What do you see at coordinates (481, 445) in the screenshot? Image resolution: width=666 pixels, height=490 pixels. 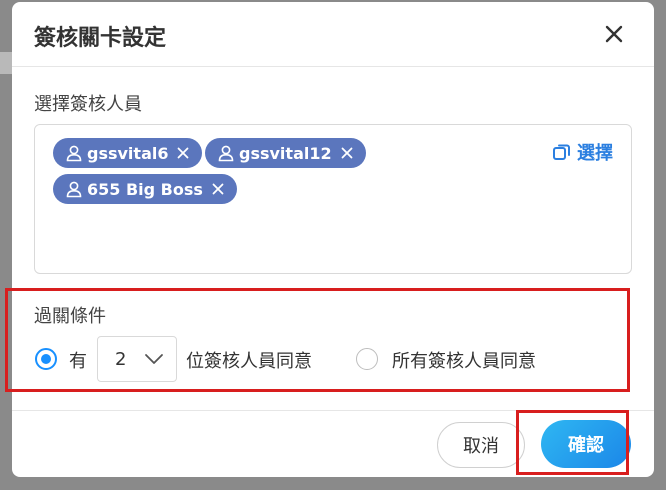 I see `cancel-button: 取消` at bounding box center [481, 445].